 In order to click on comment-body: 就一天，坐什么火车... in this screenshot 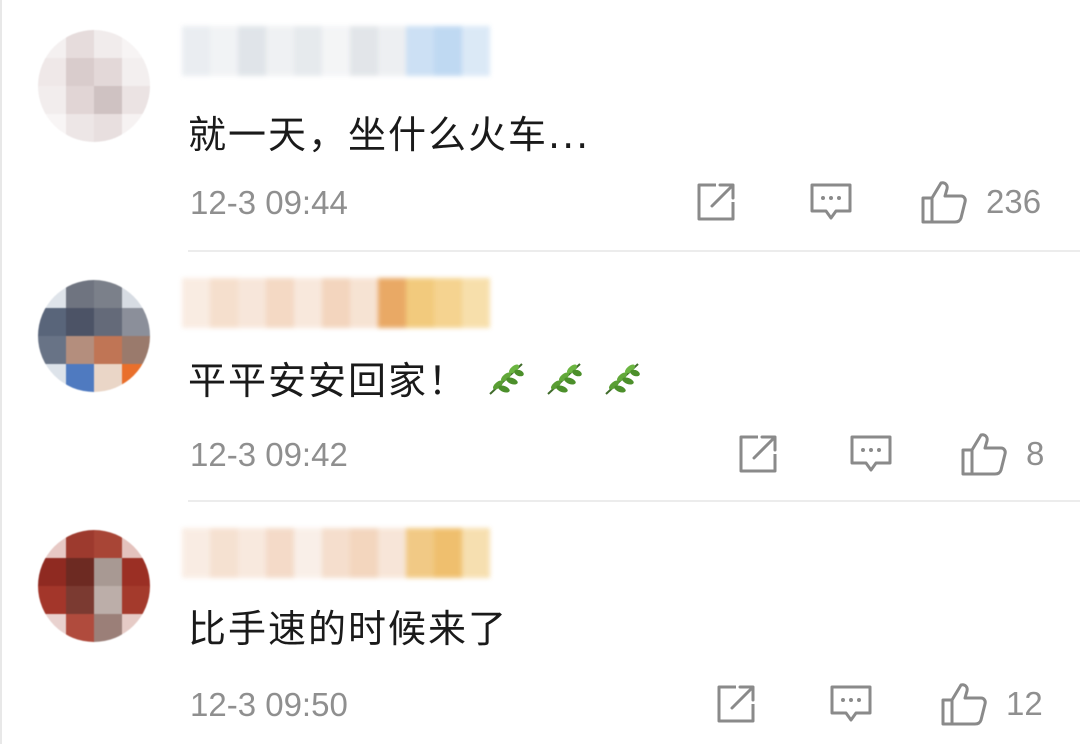, I will do `click(389, 135)`.